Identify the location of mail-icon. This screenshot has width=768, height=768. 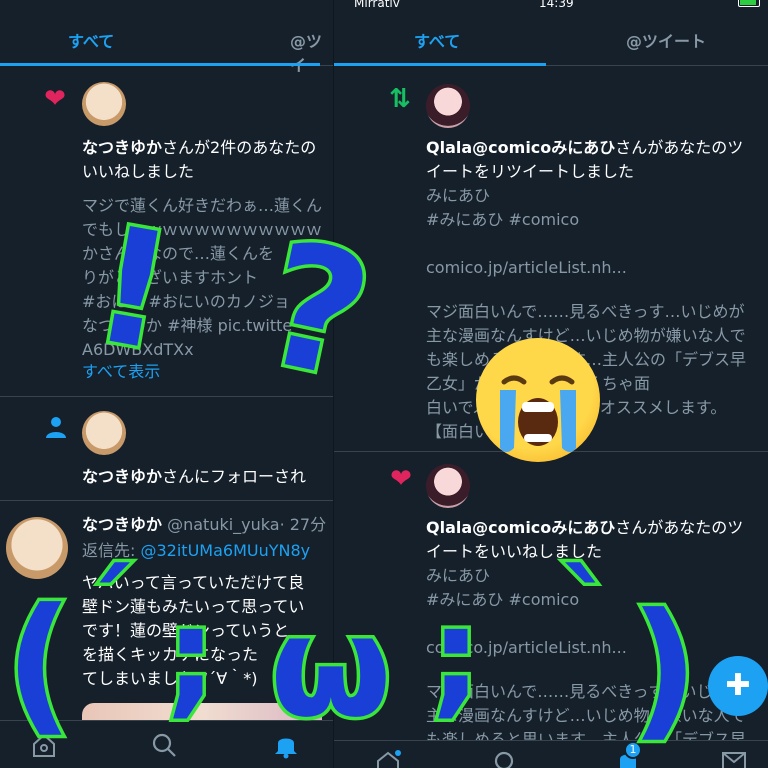
(734, 758).